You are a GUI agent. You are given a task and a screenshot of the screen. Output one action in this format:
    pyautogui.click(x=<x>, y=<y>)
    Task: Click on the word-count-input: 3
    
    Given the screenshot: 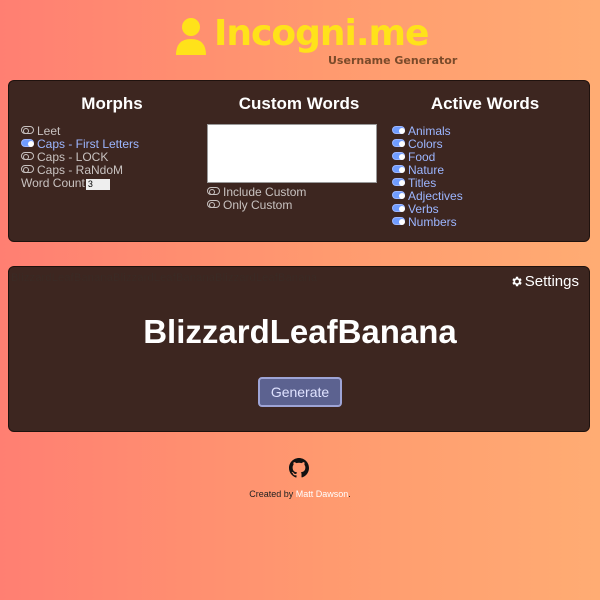 What is the action you would take?
    pyautogui.click(x=97, y=184)
    